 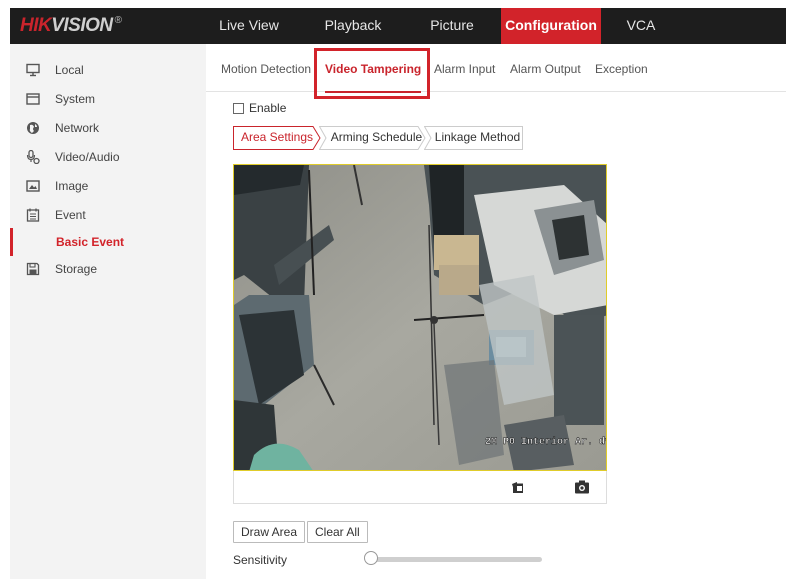 I want to click on nav-vca: VCA, so click(x=641, y=26).